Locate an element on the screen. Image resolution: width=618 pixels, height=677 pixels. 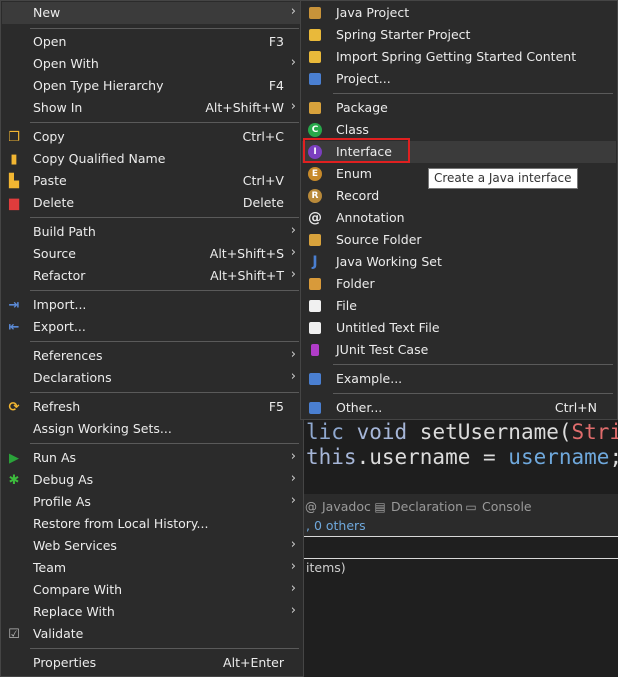
menu-item-copy: ❐ Copy Ctrl+C is located at coordinates (152, 137).